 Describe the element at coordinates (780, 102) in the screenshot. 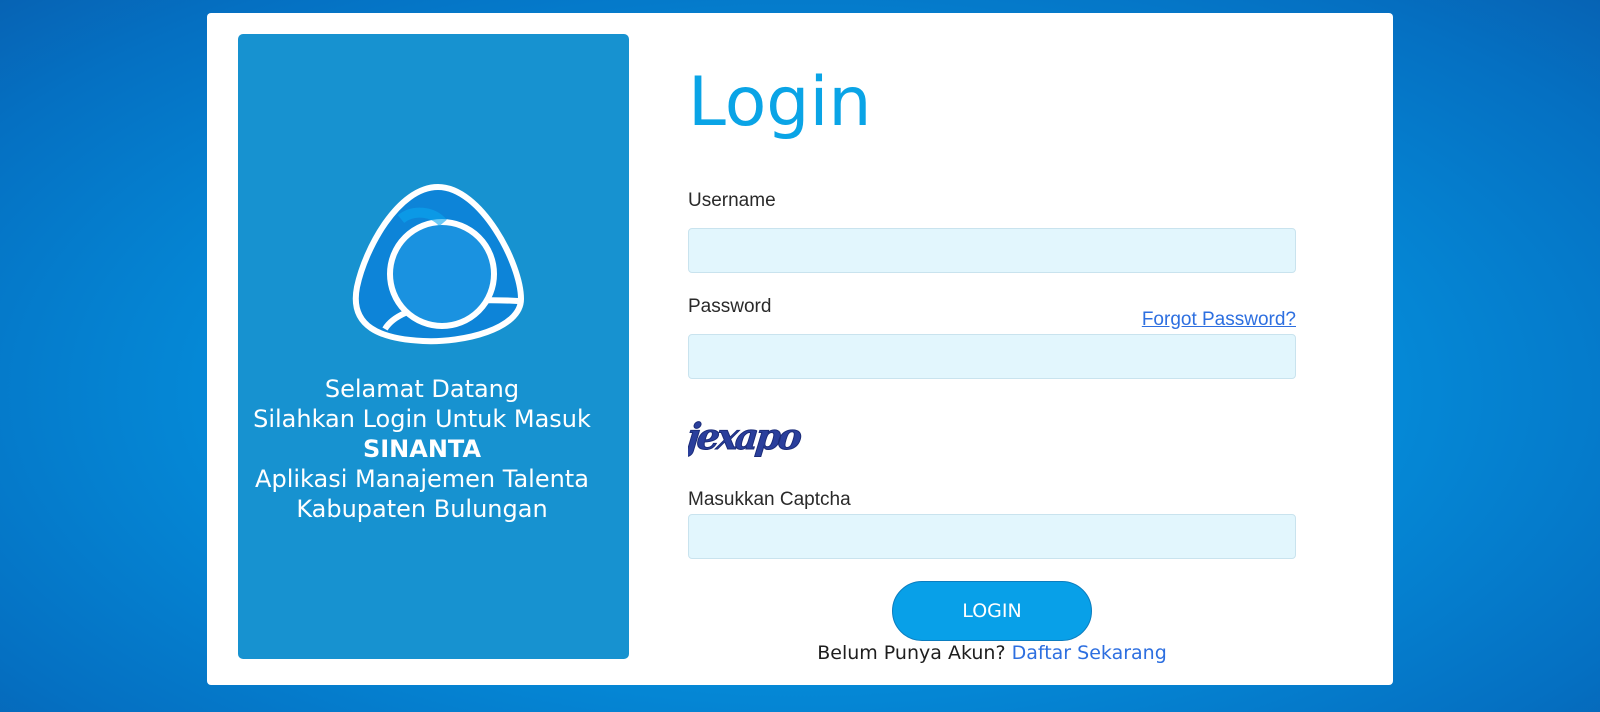

I see `page-title: Login` at that location.